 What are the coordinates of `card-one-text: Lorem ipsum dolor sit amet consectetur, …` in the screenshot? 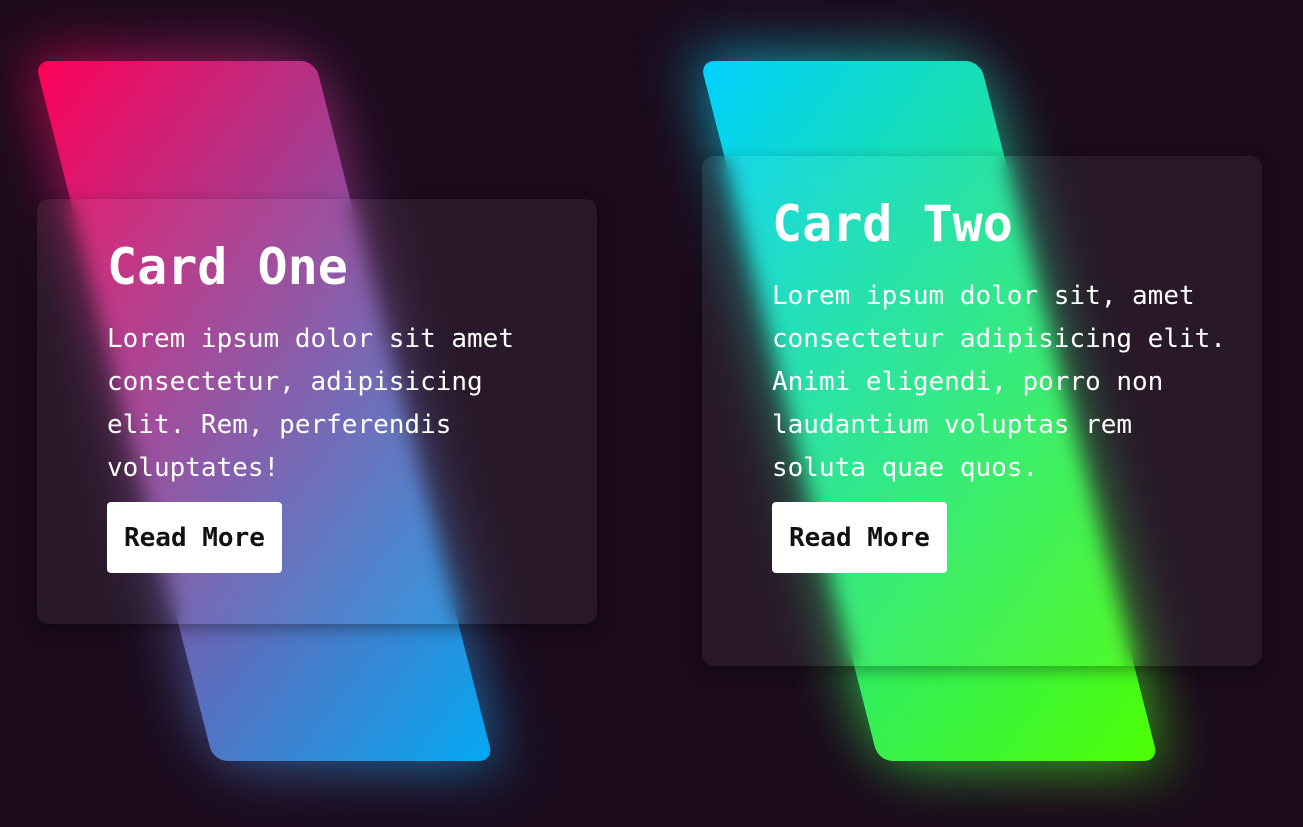 It's located at (310, 403).